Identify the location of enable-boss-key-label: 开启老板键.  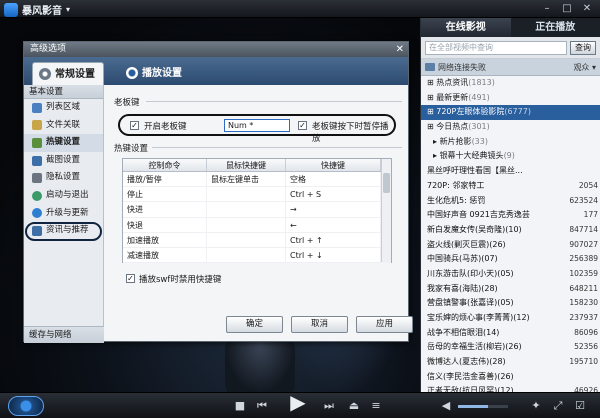
(165, 127).